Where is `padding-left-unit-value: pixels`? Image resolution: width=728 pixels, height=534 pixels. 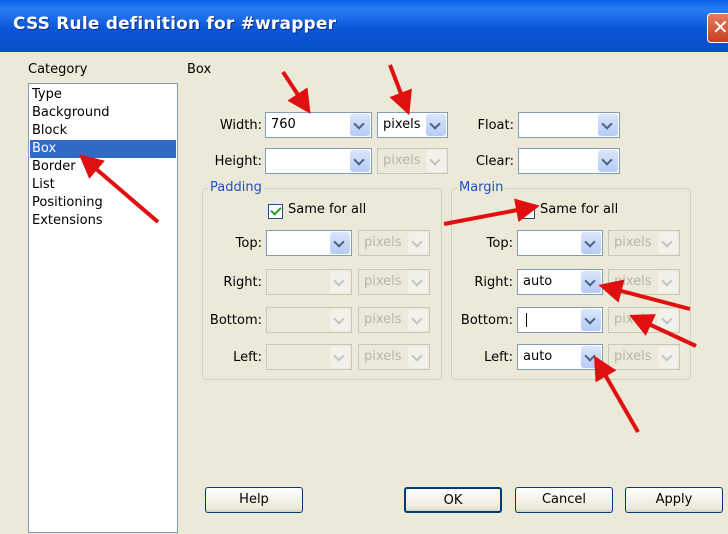 padding-left-unit-value: pixels is located at coordinates (383, 356).